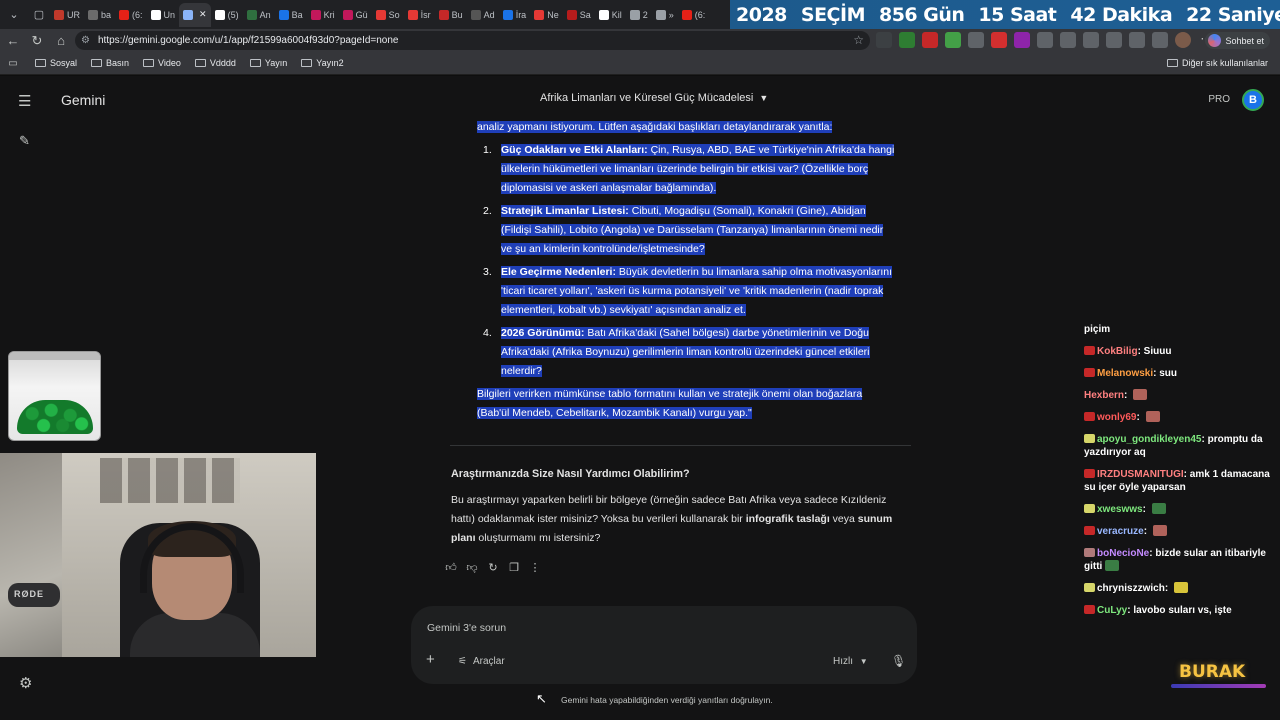 The width and height of the screenshot is (1280, 720). What do you see at coordinates (1212, 672) in the screenshot?
I see `streamer-name: BURAK` at bounding box center [1212, 672].